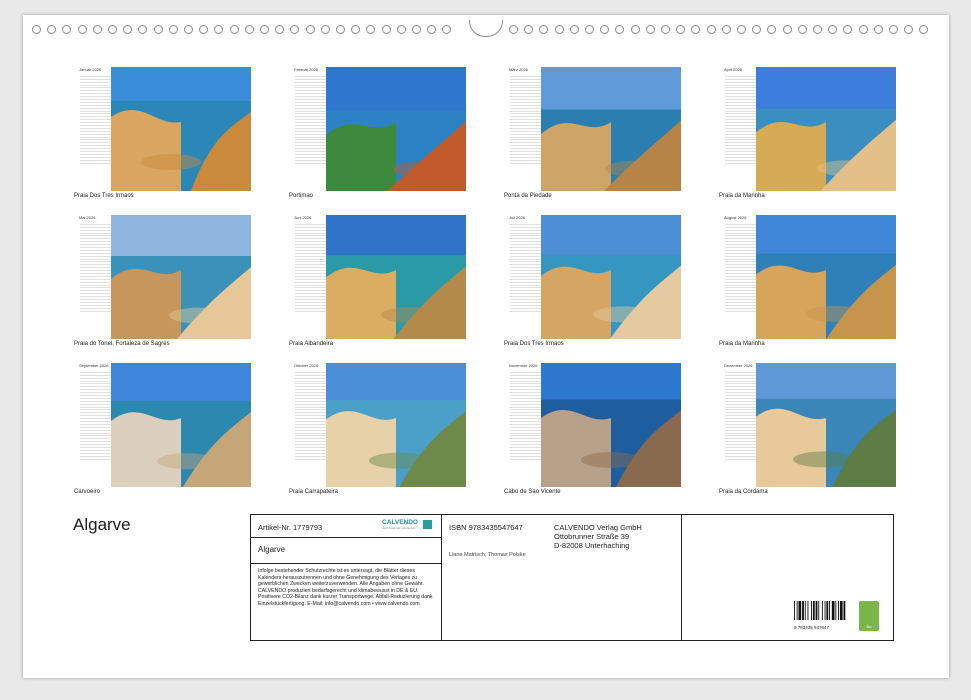 This screenshot has width=971, height=700. What do you see at coordinates (598, 527) in the screenshot?
I see `publisher-name: CALVENDO Verlag GmbH` at bounding box center [598, 527].